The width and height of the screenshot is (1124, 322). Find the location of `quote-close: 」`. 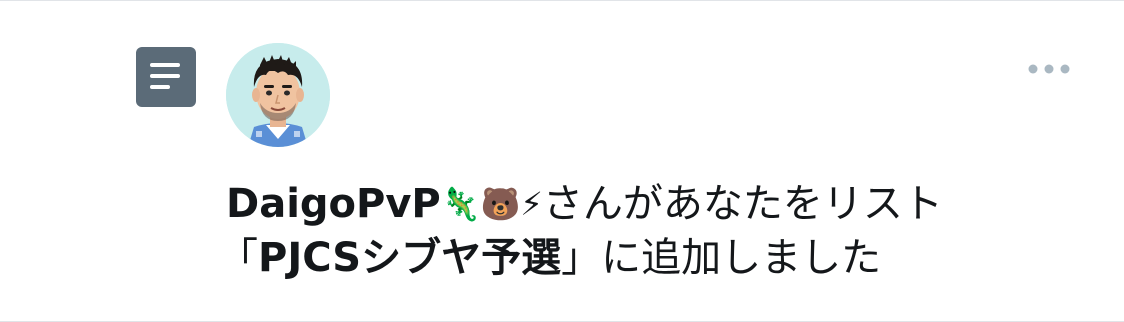

quote-close: 」 is located at coordinates (581, 258).